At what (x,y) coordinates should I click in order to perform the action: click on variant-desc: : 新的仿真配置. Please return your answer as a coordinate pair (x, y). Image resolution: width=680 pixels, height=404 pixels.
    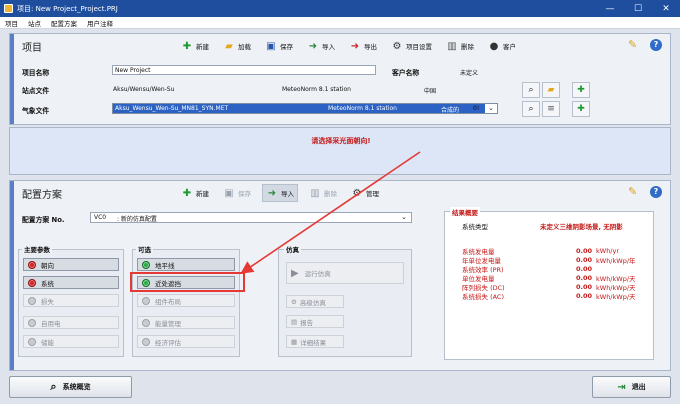
    Looking at the image, I should click on (137, 219).